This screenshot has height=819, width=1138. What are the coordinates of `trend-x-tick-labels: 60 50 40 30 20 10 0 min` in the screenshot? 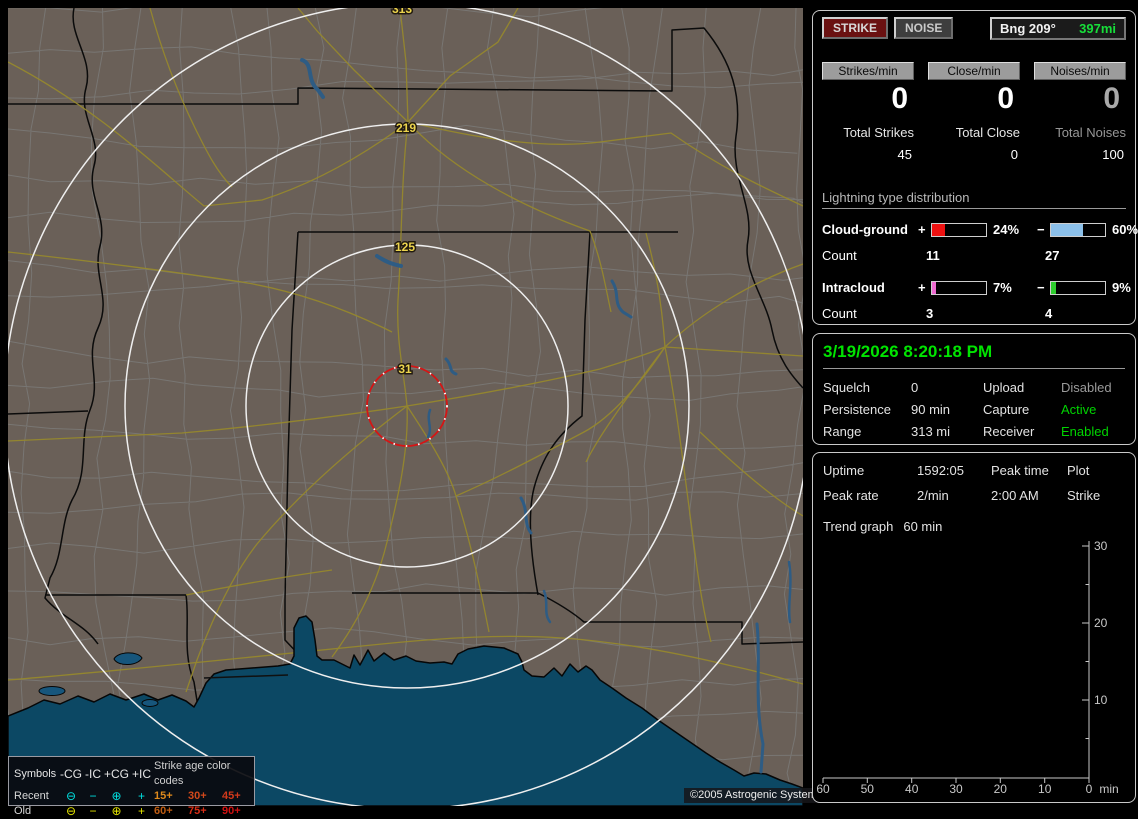 It's located at (967, 789).